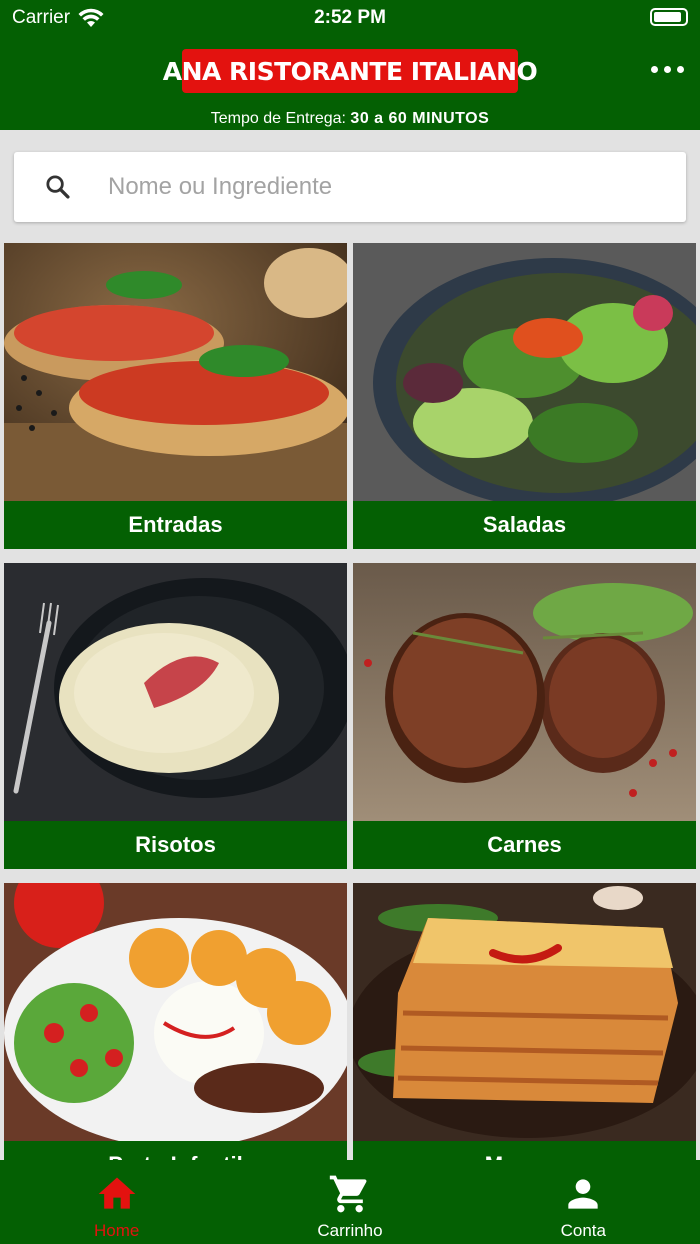 The width and height of the screenshot is (700, 1244). What do you see at coordinates (524, 372) in the screenshot?
I see `saladas-photo` at bounding box center [524, 372].